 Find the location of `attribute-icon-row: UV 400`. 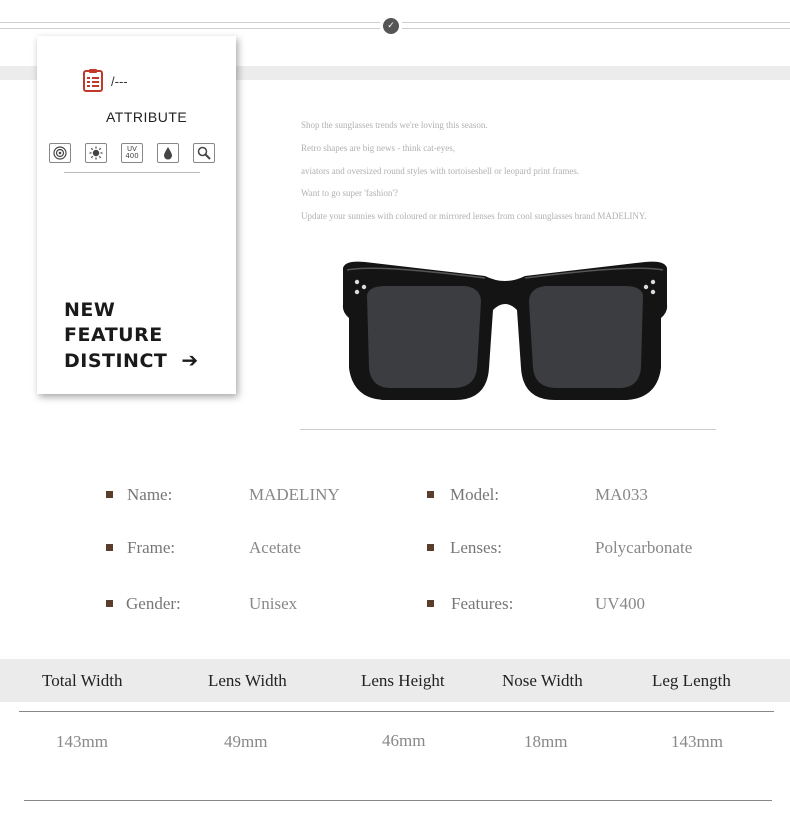

attribute-icon-row: UV 400 is located at coordinates (132, 153).